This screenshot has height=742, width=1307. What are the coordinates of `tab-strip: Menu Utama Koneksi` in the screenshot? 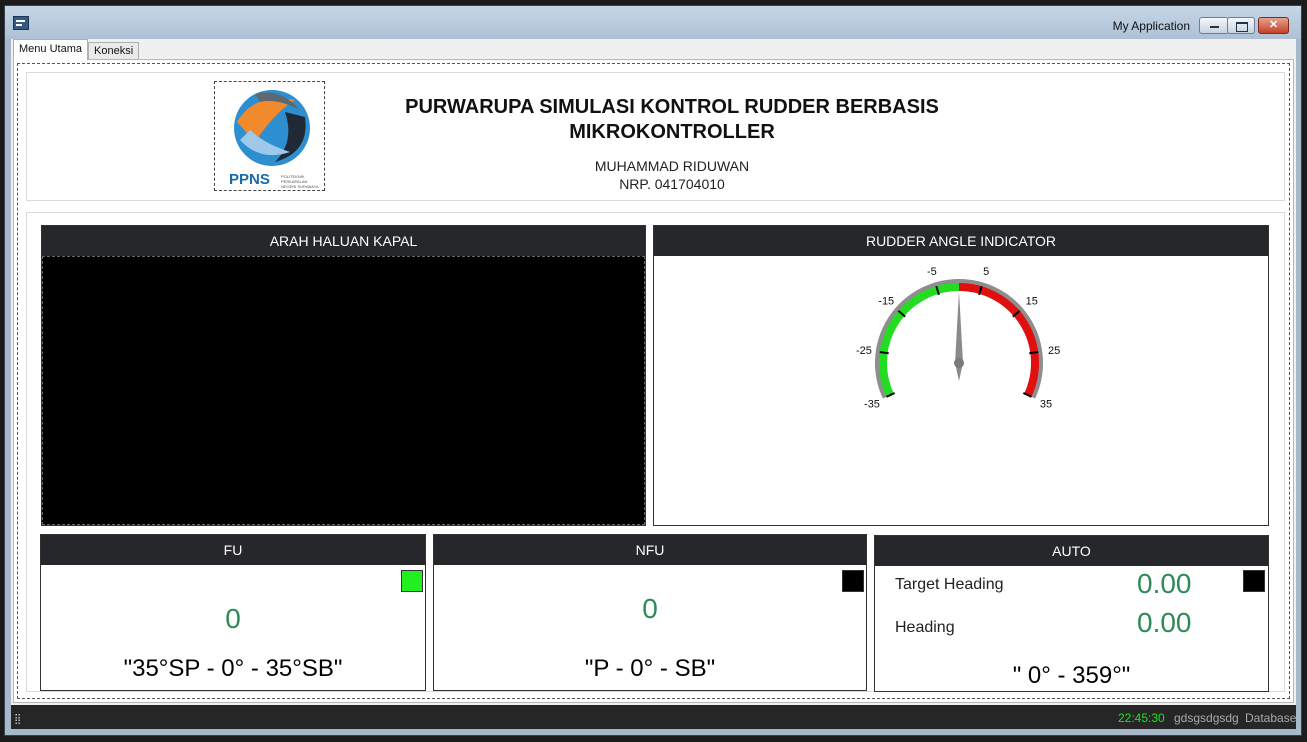 It's located at (653, 49).